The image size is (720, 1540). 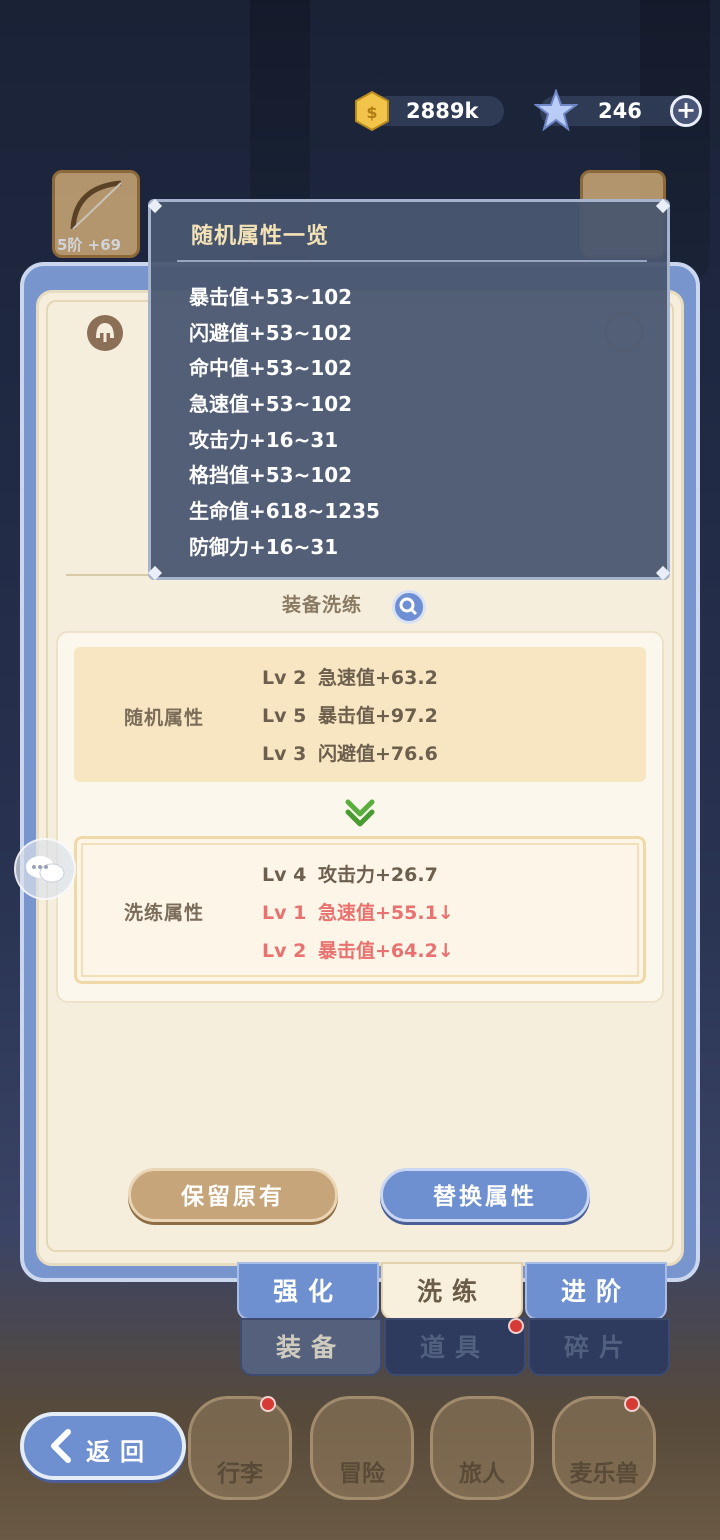 What do you see at coordinates (89, 245) in the screenshot?
I see `slot-tag: 5阶 +69` at bounding box center [89, 245].